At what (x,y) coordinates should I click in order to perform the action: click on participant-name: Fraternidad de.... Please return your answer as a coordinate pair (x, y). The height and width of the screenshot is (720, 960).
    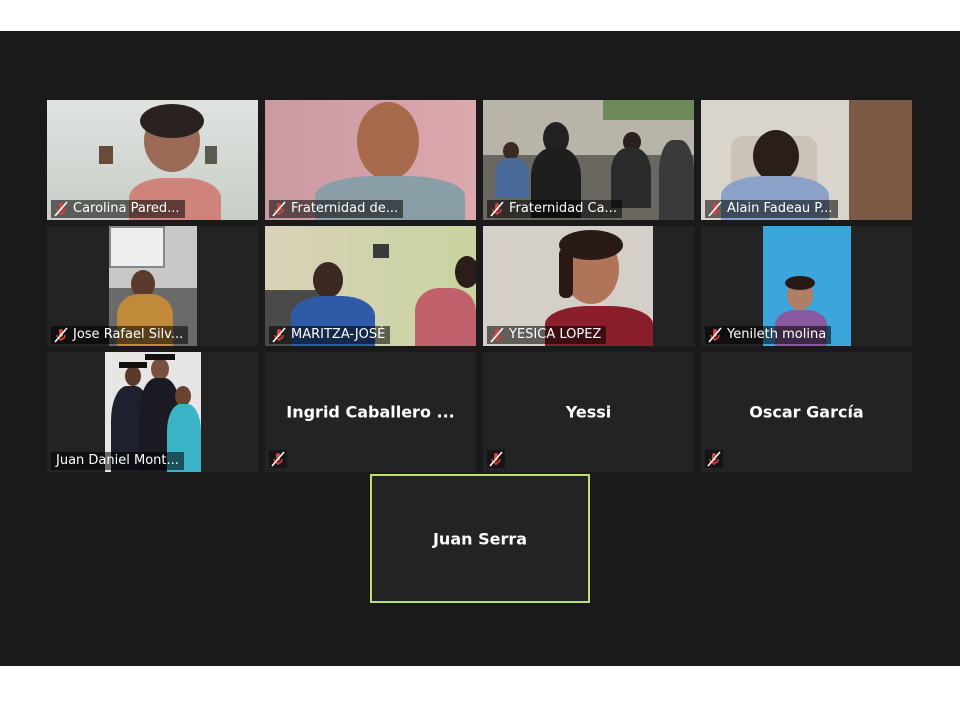
    Looking at the image, I should click on (345, 208).